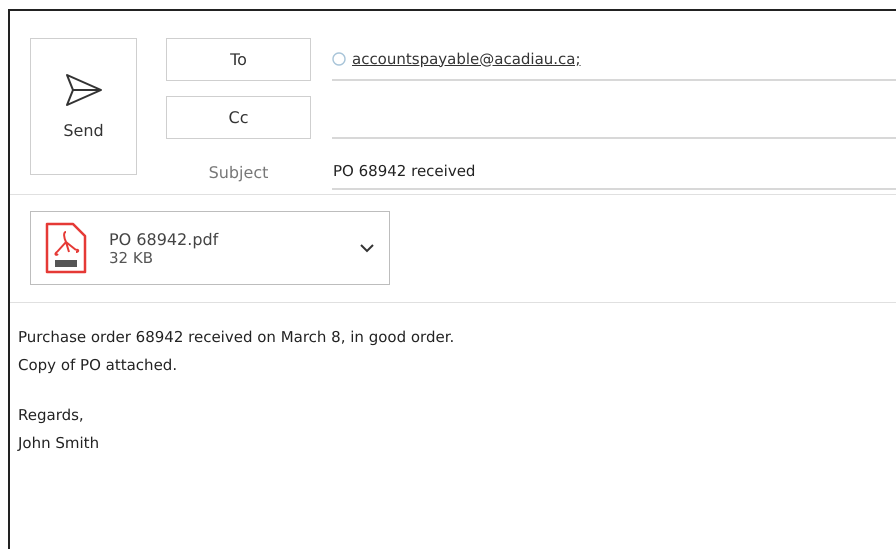  I want to click on status-circle-icon, so click(339, 59).